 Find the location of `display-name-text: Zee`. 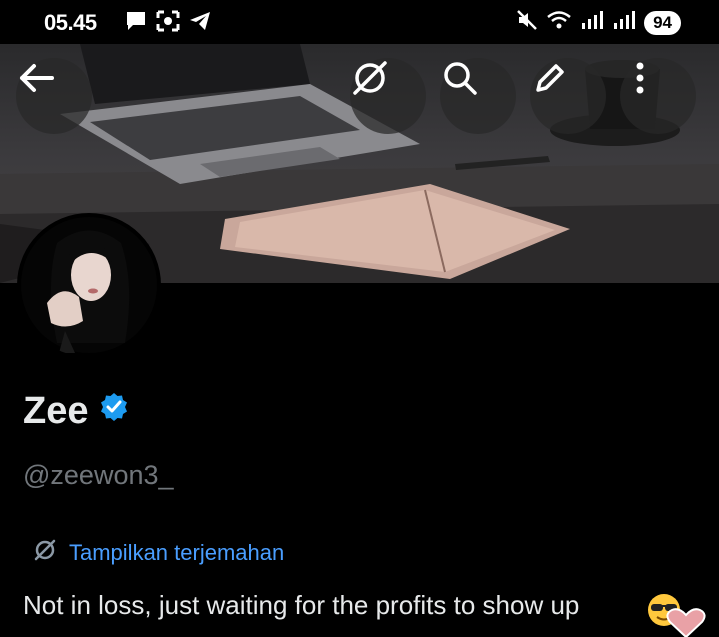

display-name-text: Zee is located at coordinates (56, 411).